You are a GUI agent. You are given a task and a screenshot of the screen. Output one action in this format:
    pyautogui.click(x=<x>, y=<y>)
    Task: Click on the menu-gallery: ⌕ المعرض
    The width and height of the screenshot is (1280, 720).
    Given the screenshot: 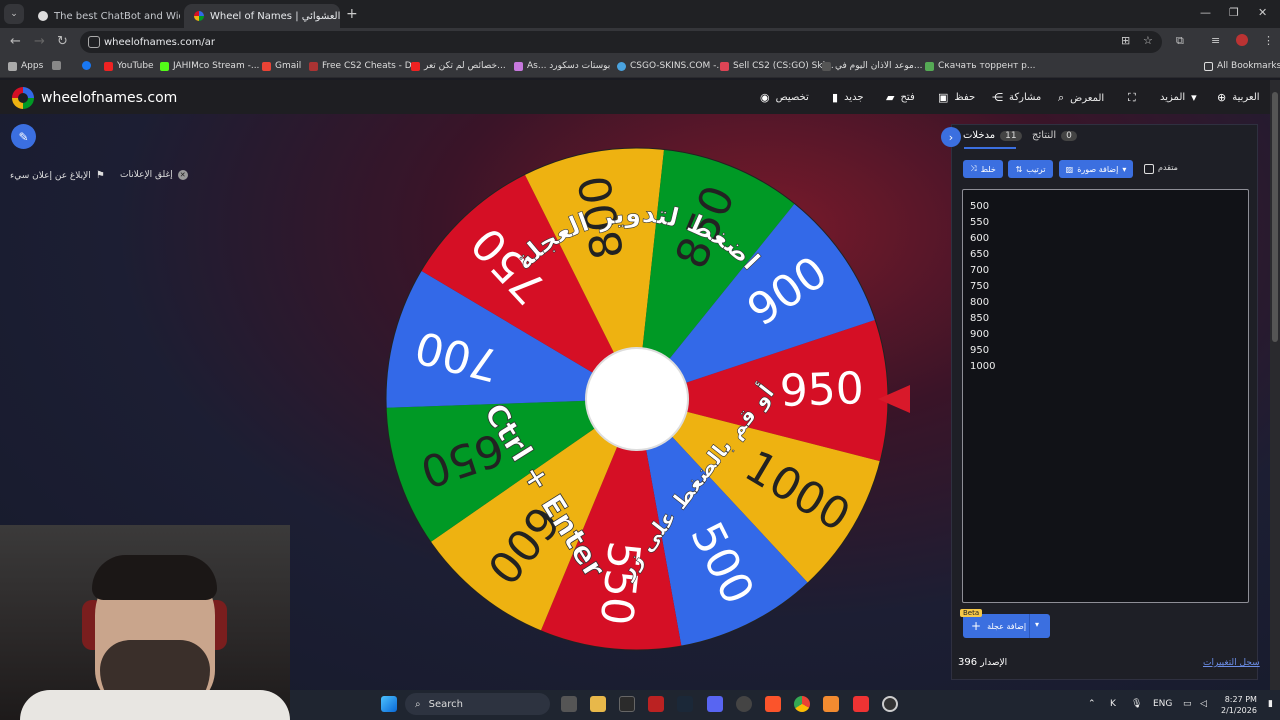 What is the action you would take?
    pyautogui.click(x=1081, y=98)
    